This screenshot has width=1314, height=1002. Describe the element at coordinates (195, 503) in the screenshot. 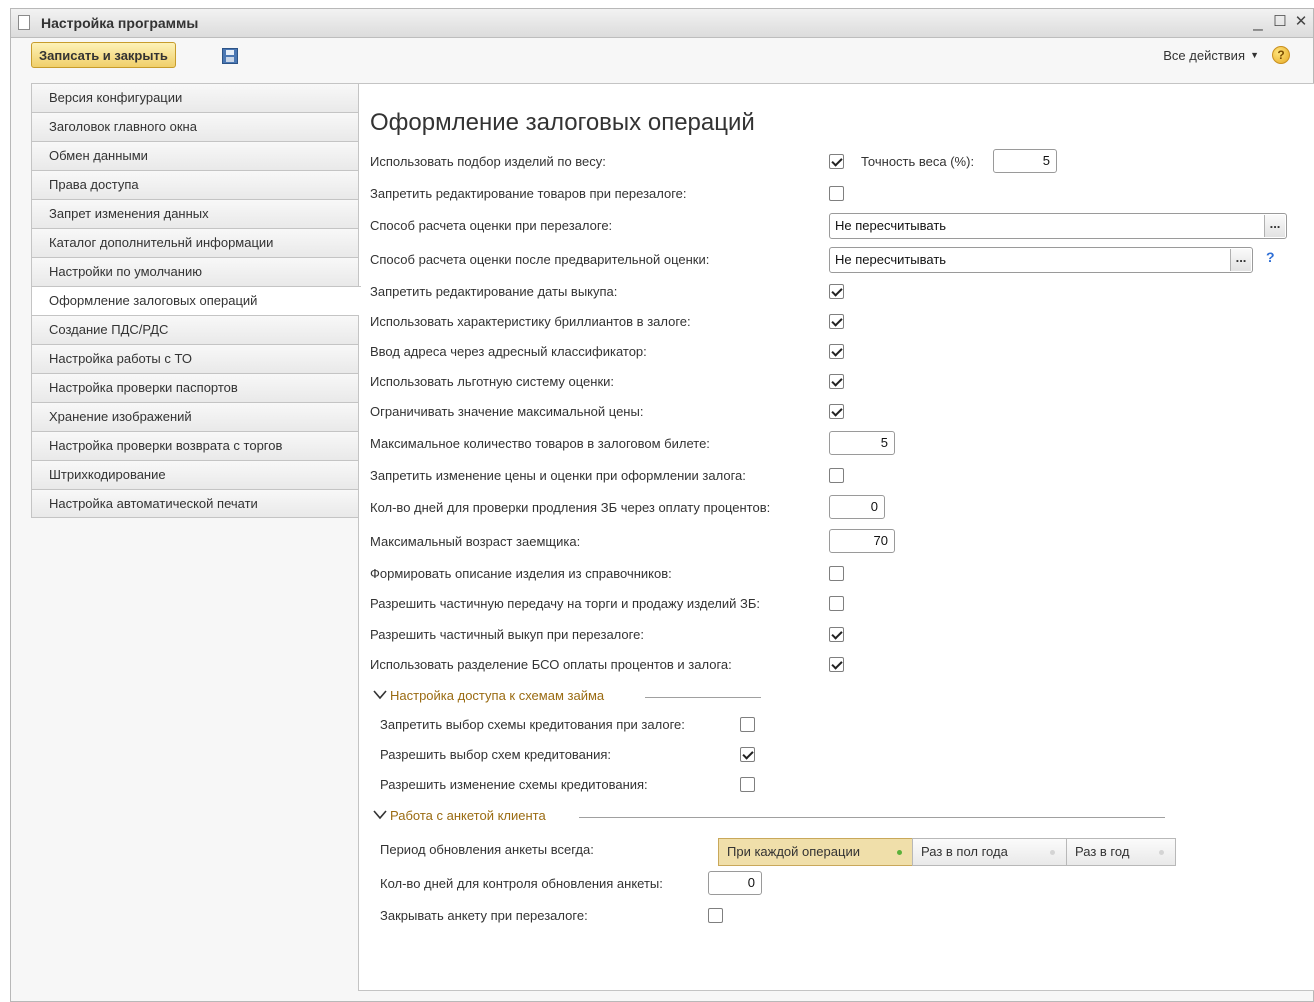

I see `sidebar-item: Настройка автоматической печати` at that location.